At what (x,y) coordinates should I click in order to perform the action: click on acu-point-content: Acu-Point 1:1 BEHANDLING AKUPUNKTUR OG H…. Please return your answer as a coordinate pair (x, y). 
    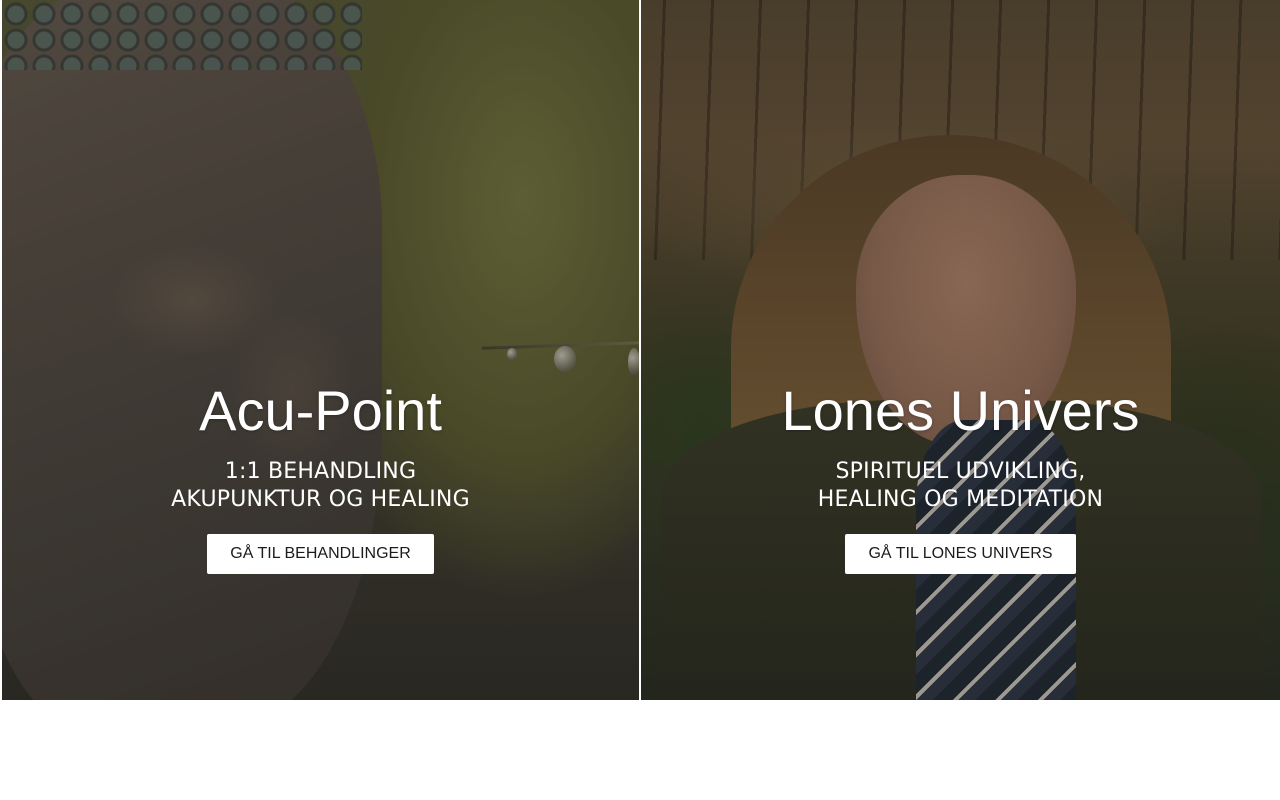
    Looking at the image, I should click on (320, 476).